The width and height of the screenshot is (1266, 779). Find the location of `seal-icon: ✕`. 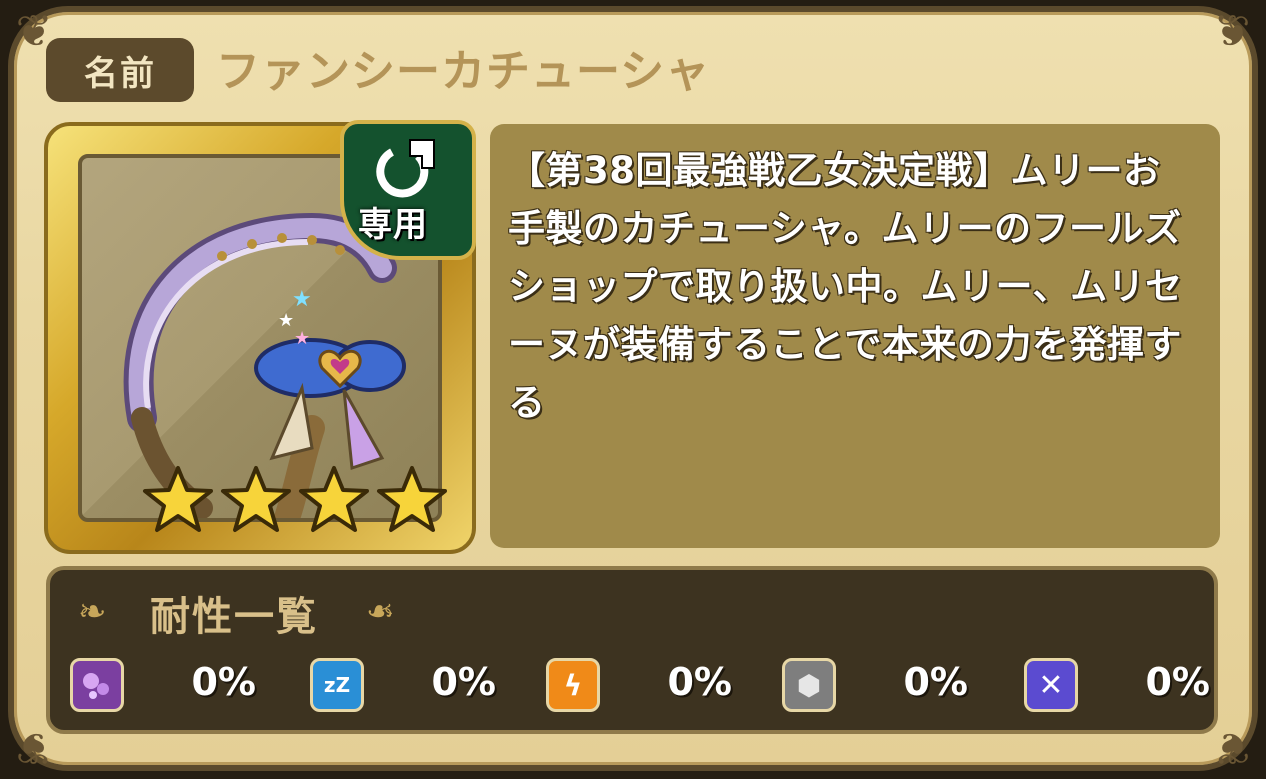

seal-icon: ✕ is located at coordinates (1051, 685).